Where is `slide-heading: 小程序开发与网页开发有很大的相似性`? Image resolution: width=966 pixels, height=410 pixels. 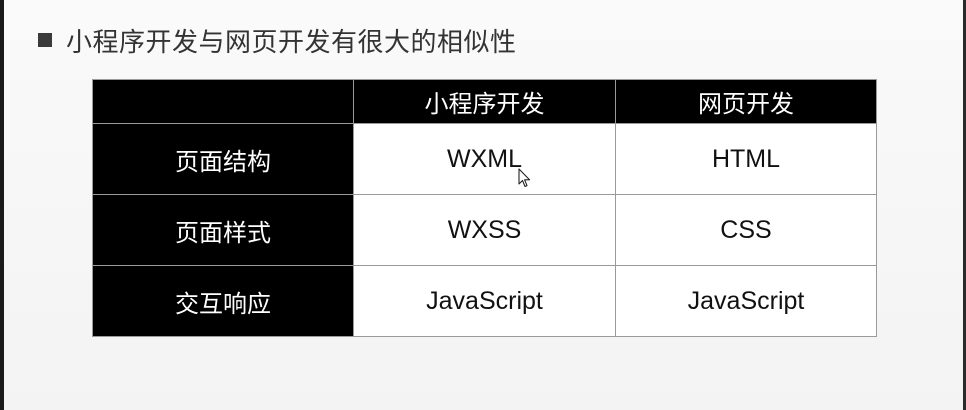 slide-heading: 小程序开发与网页开发有很大的相似性 is located at coordinates (277, 40).